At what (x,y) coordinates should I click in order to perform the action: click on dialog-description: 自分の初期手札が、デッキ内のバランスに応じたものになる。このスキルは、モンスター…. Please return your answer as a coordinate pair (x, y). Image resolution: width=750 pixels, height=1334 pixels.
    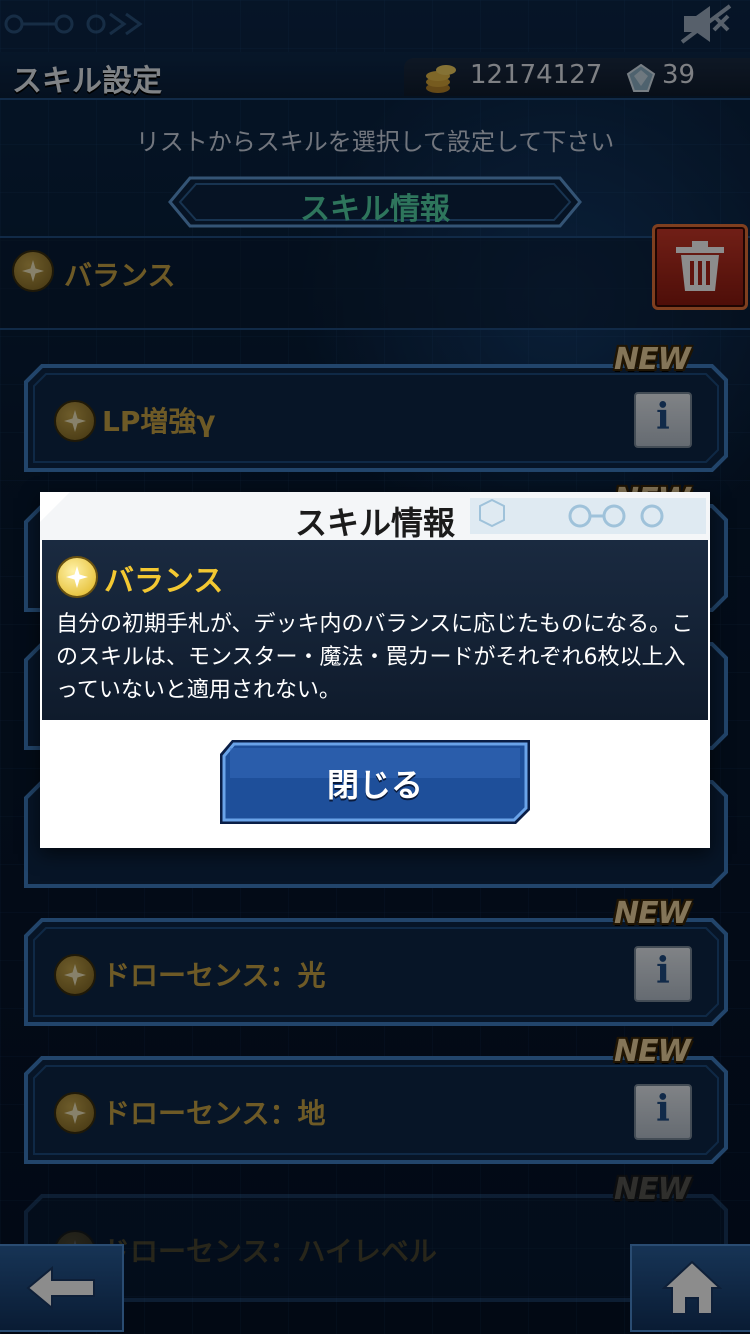
    Looking at the image, I should click on (375, 657).